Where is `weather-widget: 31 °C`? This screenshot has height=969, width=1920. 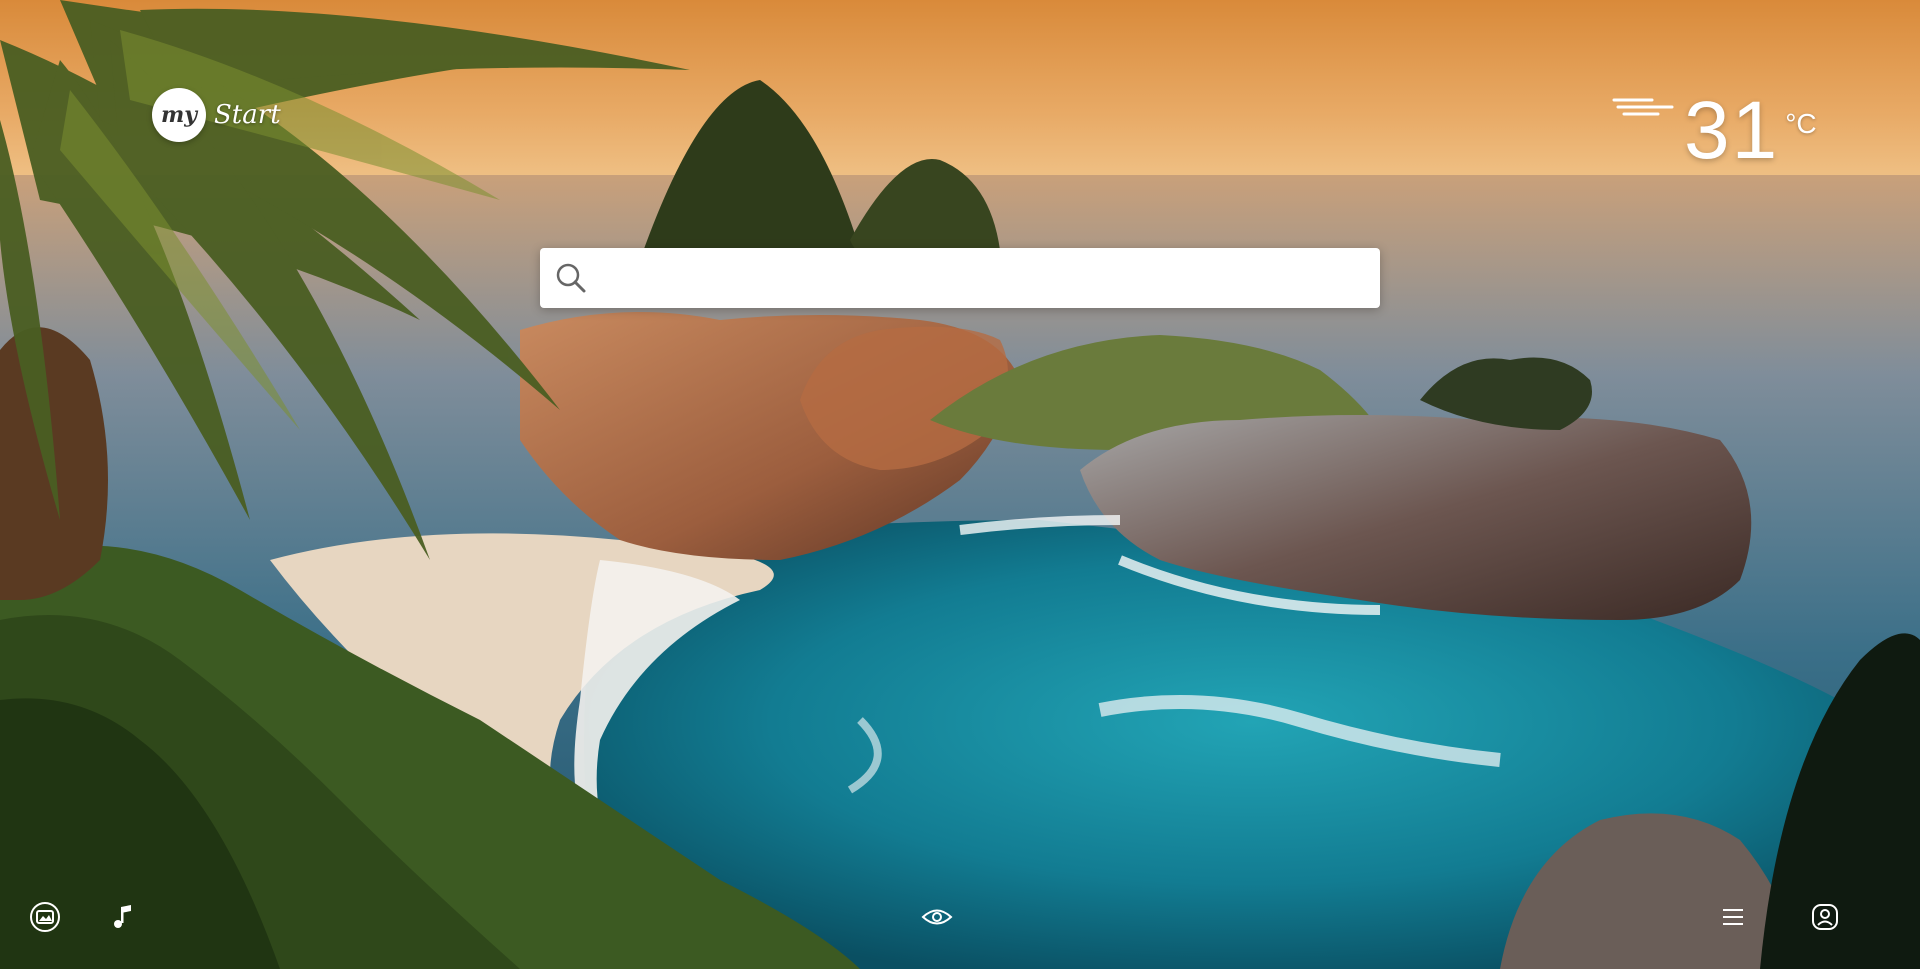 weather-widget: 31 °C is located at coordinates (1714, 131).